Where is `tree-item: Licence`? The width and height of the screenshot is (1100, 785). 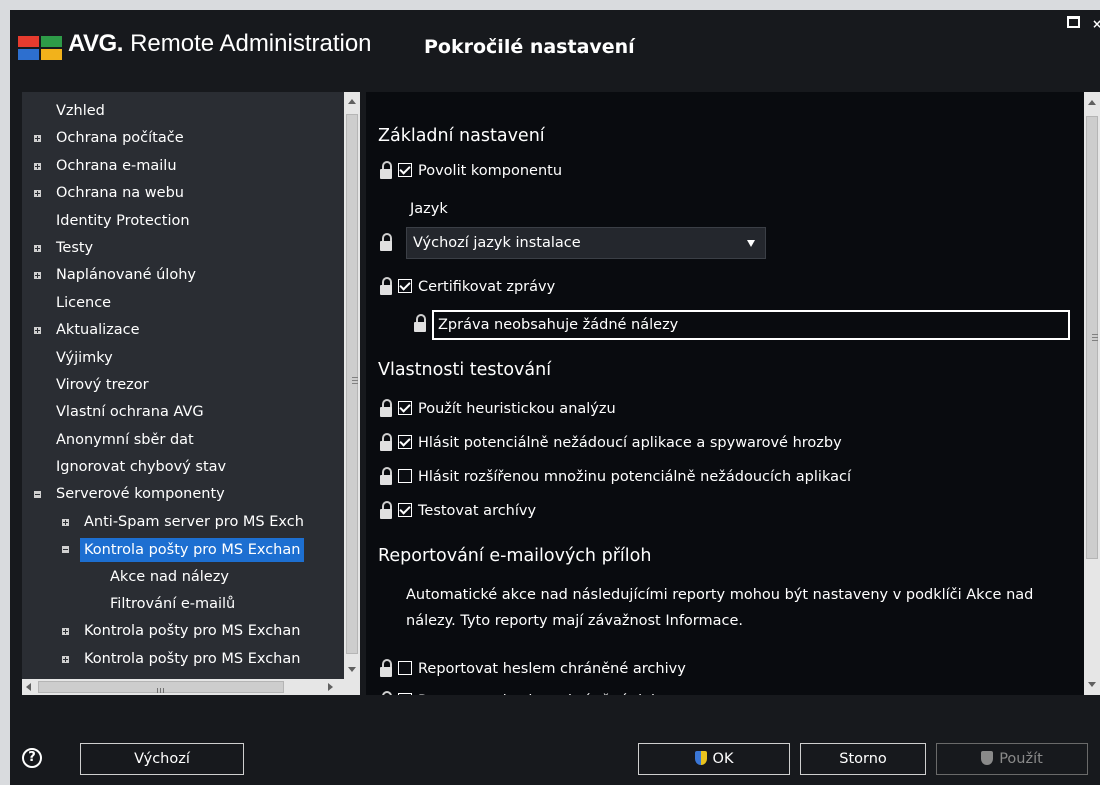 tree-item: Licence is located at coordinates (183, 303).